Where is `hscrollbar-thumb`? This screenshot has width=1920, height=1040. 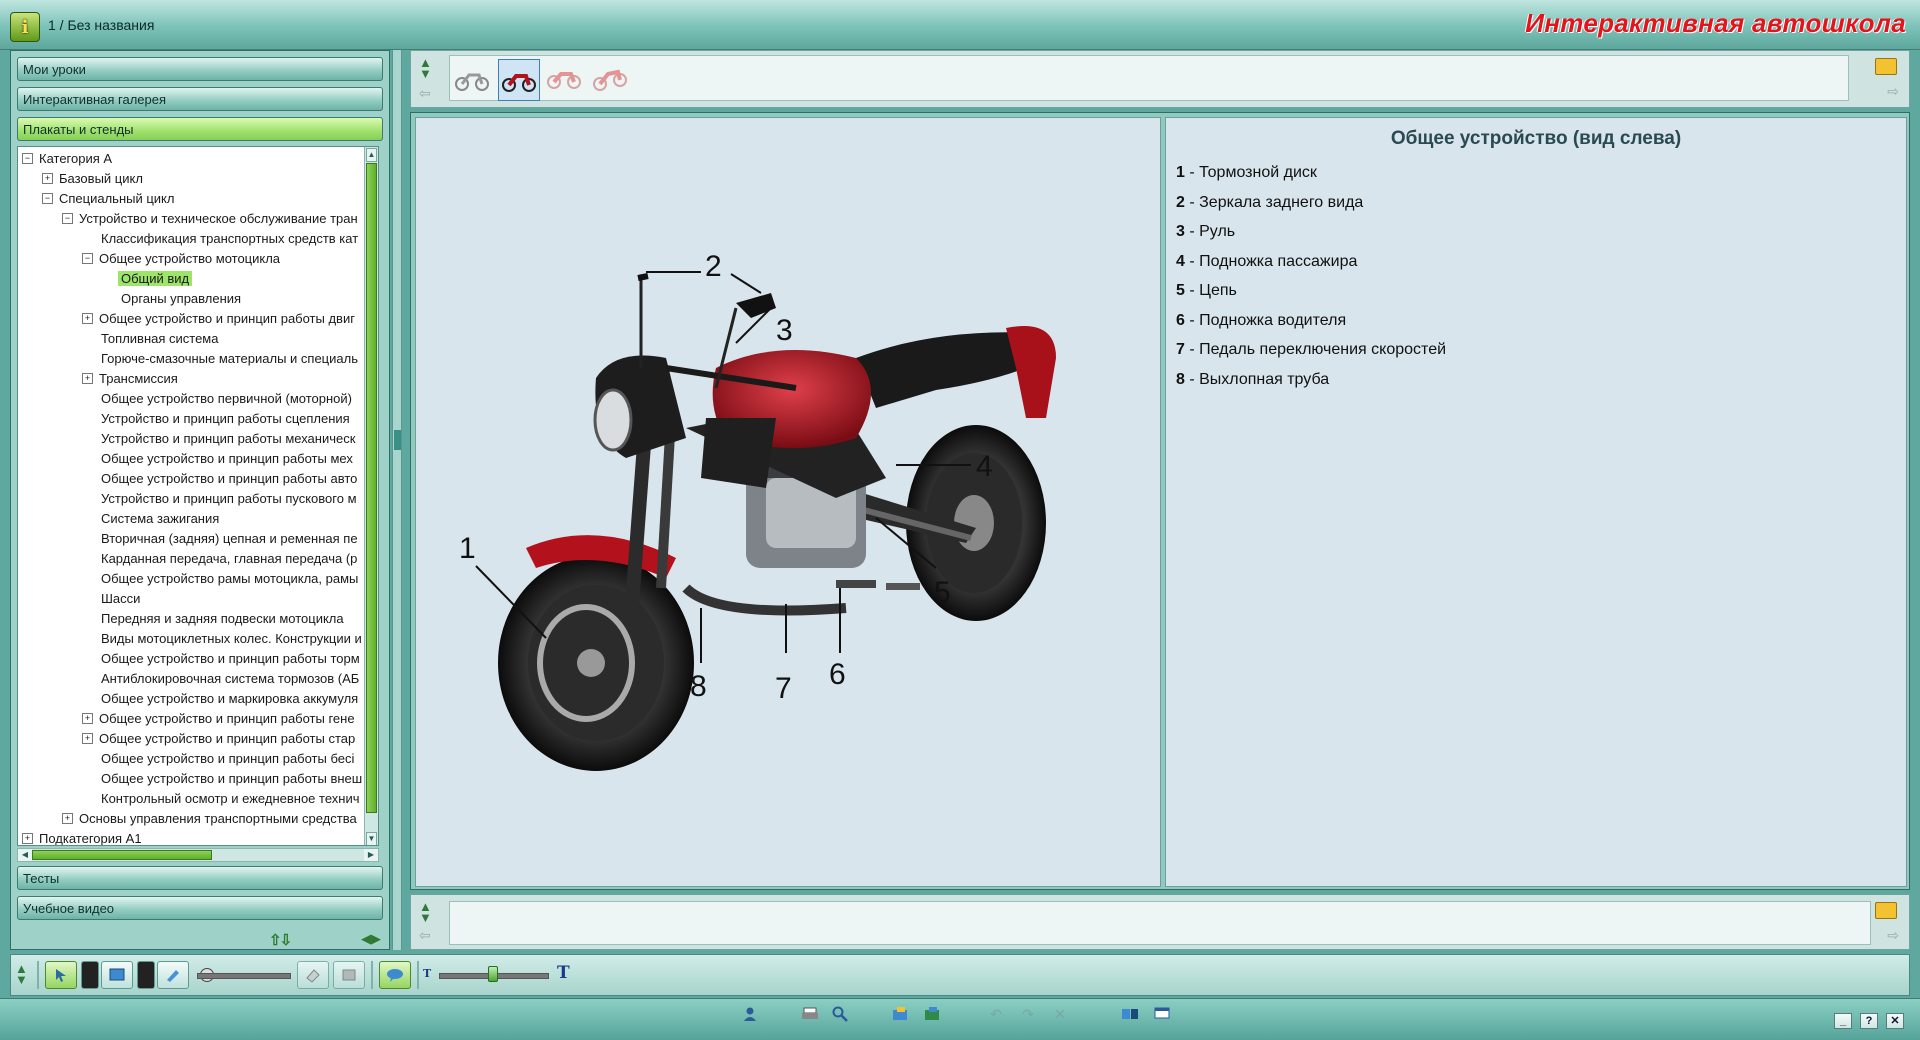
hscrollbar-thumb is located at coordinates (122, 855).